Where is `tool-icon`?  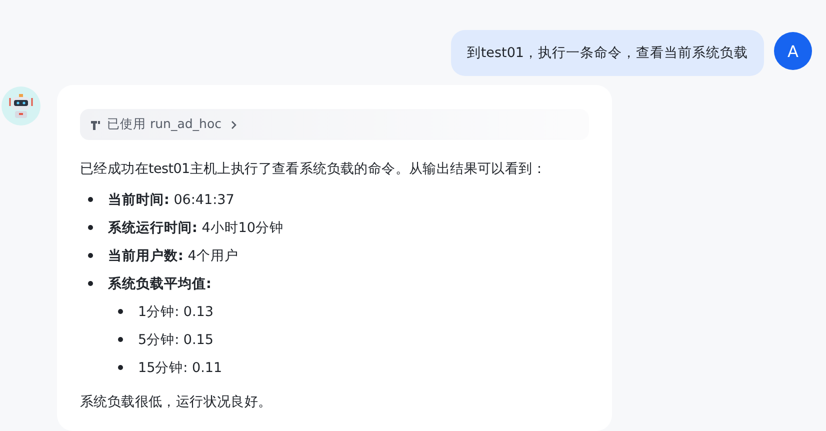 tool-icon is located at coordinates (96, 124).